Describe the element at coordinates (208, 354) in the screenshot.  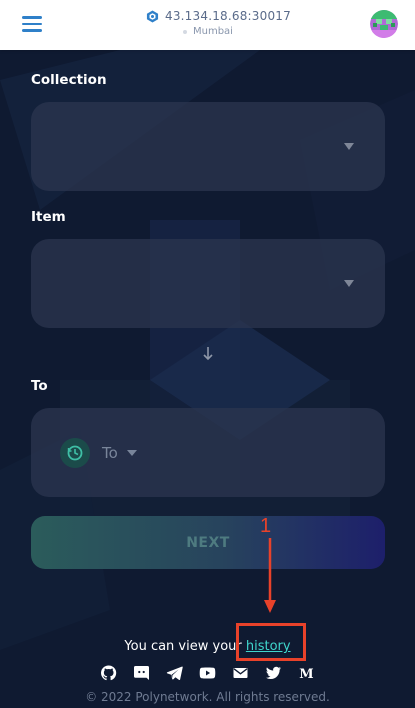
I see `arrow-down-icon` at that location.